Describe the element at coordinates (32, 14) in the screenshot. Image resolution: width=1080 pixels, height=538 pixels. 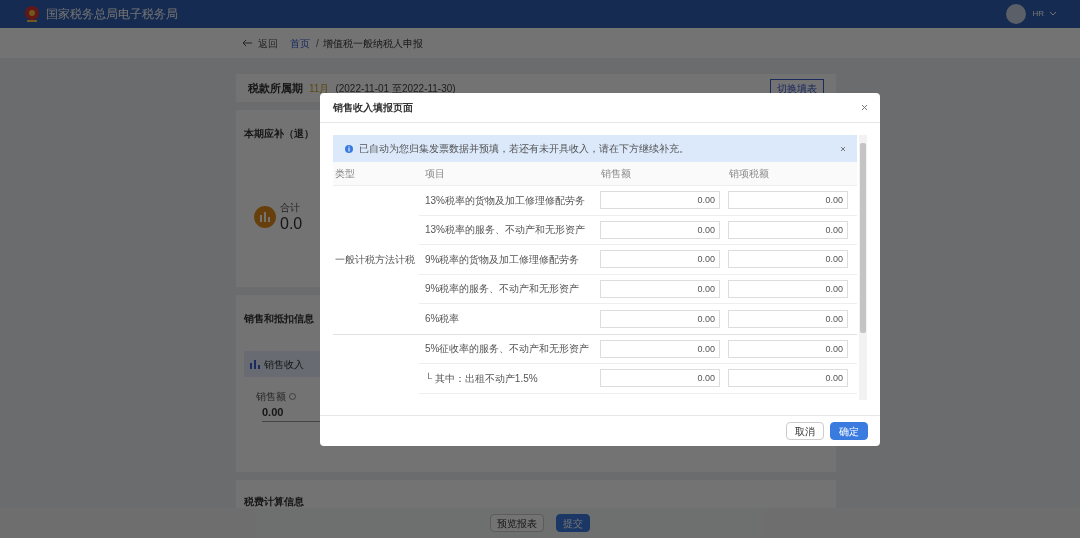
I see `emblem-icon` at that location.